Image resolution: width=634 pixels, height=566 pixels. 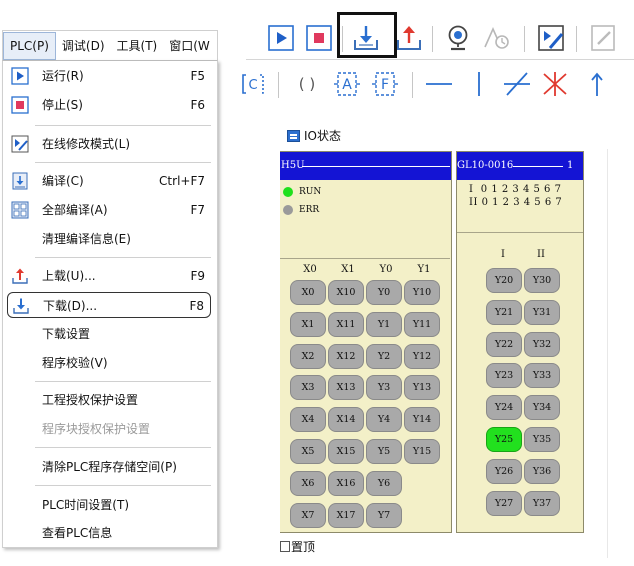 I want to click on delete-horizontal-line-icon, so click(x=517, y=84).